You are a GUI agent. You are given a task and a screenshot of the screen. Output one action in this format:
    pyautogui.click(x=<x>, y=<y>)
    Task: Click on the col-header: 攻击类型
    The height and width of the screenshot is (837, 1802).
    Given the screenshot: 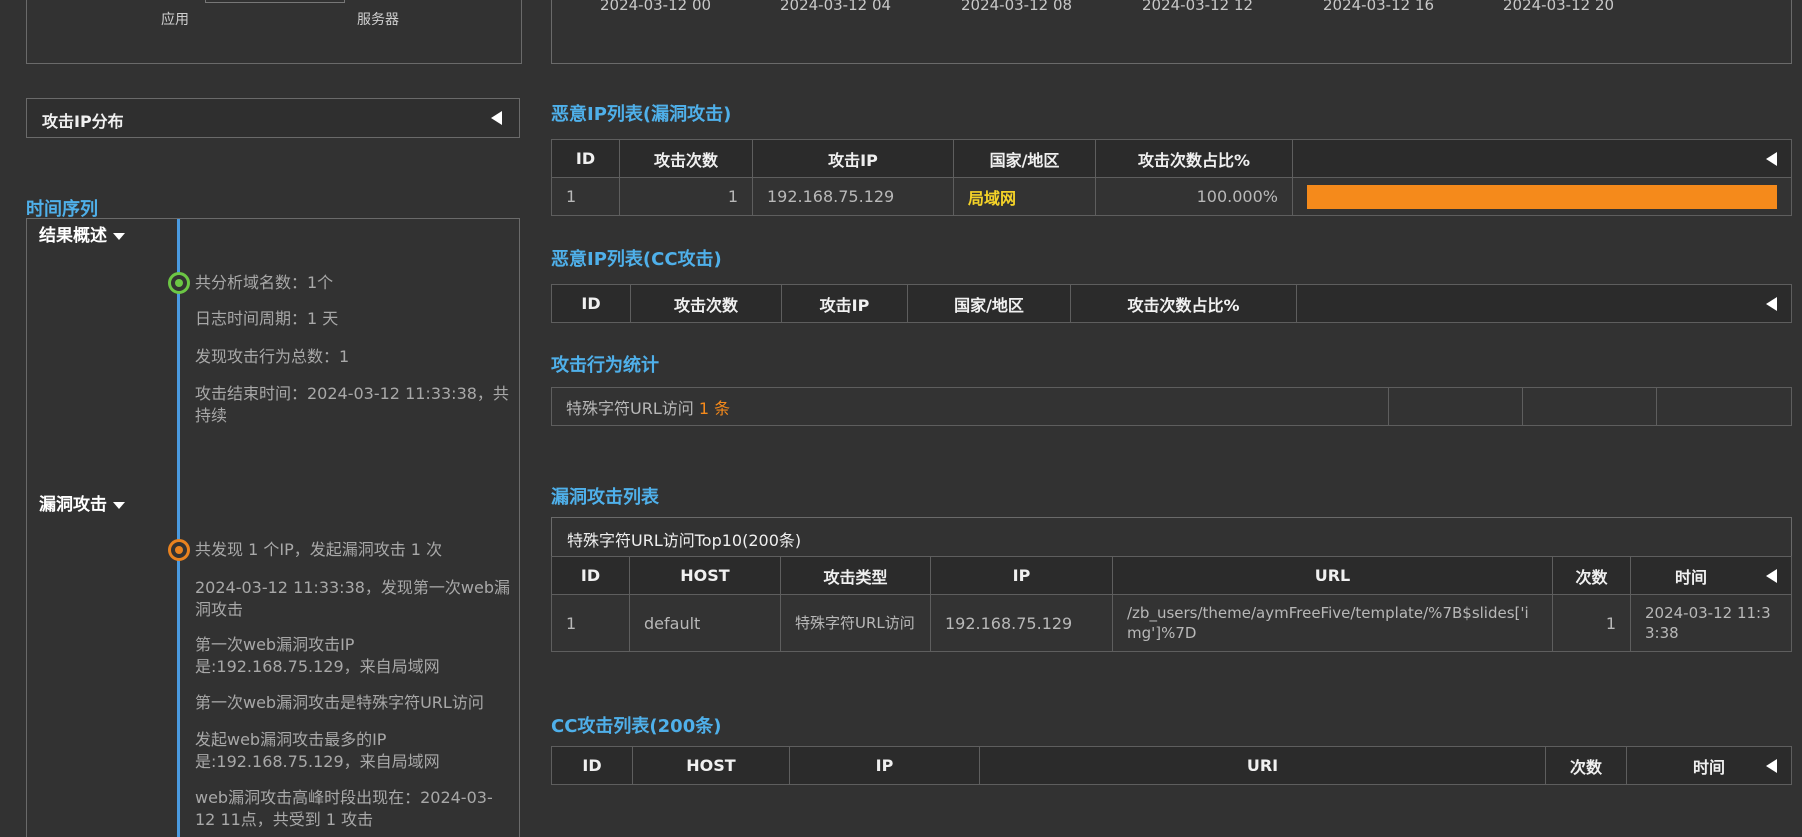 What is the action you would take?
    pyautogui.click(x=855, y=575)
    